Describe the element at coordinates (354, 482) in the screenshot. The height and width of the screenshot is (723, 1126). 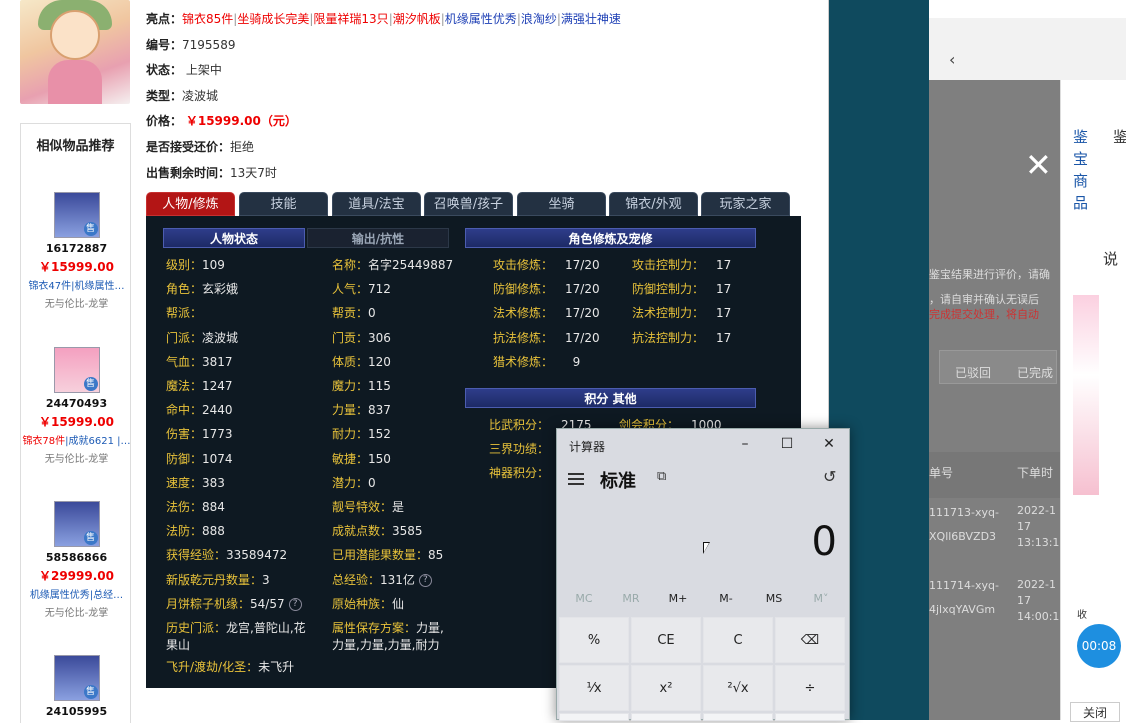
I see `attribute-row: 潜力：0` at that location.